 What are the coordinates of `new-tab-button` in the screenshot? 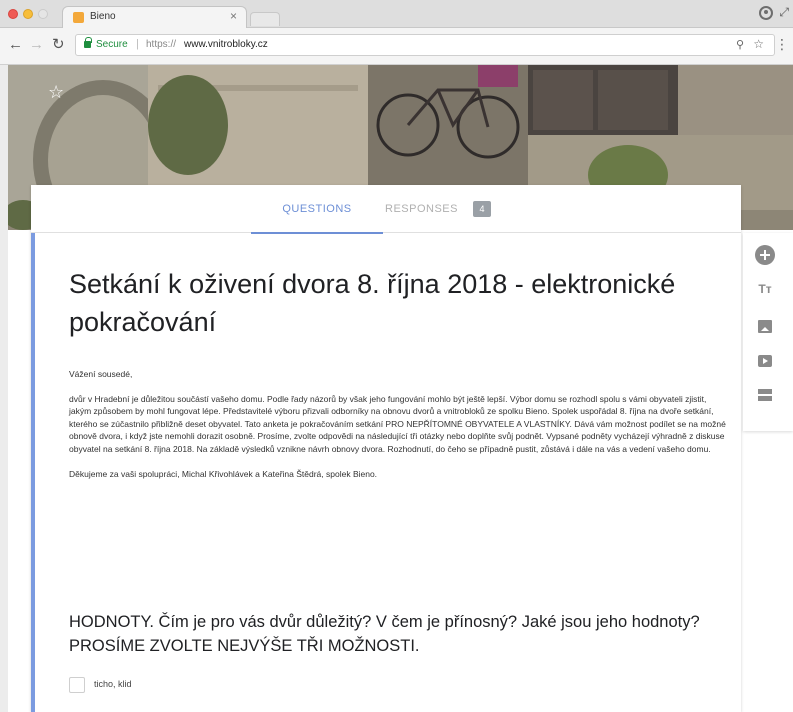 It's located at (265, 19).